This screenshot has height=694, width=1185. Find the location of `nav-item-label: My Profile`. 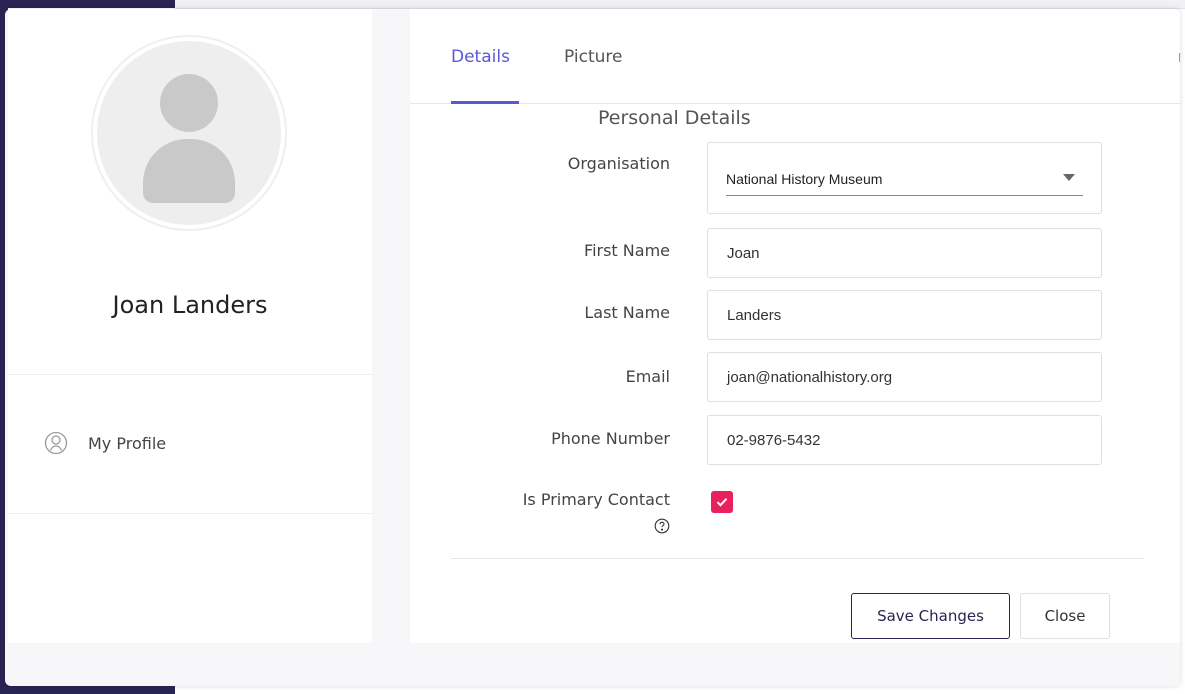

nav-item-label: My Profile is located at coordinates (127, 443).